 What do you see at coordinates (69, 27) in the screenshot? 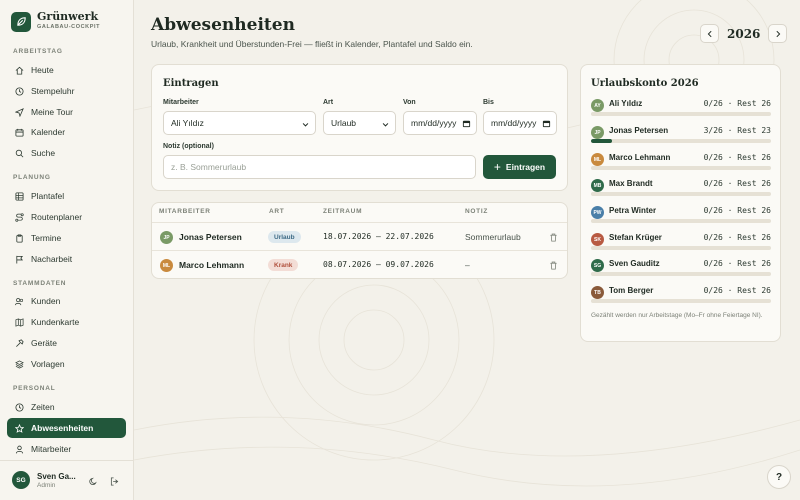
I see `brand-subtitle: GALABAU-COCKPIT` at bounding box center [69, 27].